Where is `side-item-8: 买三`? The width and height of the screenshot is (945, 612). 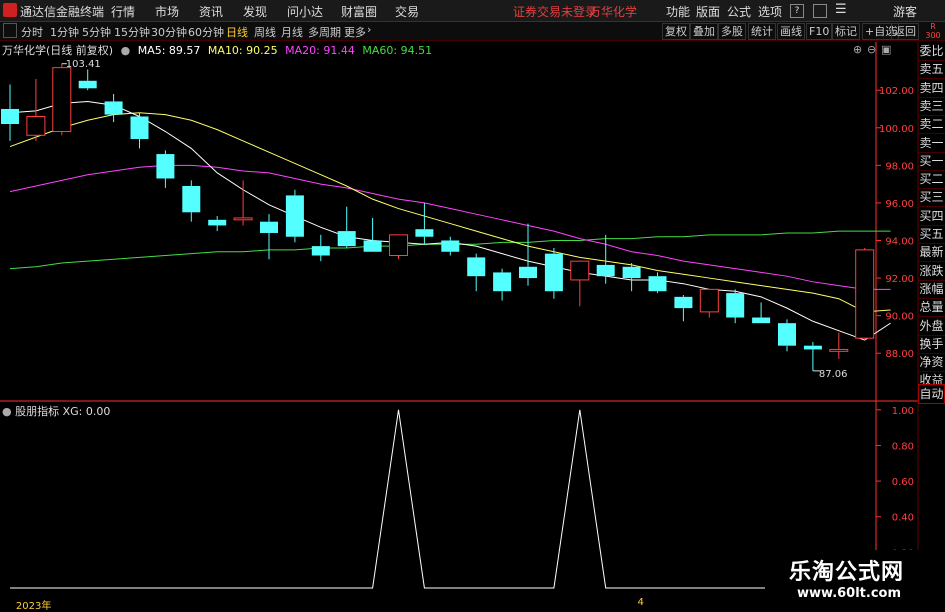
side-item-8: 买三 is located at coordinates (931, 198).